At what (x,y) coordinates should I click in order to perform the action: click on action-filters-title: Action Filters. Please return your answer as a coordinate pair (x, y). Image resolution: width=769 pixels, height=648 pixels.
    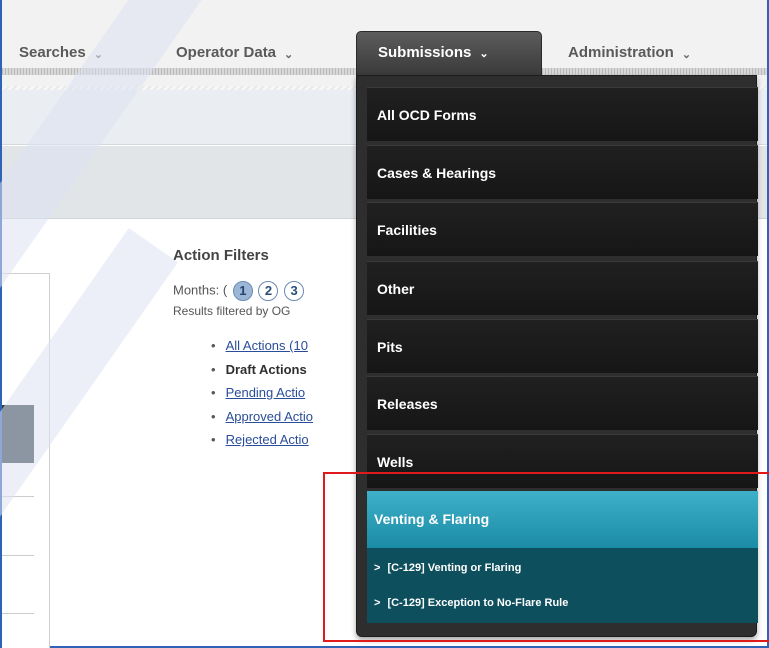
    Looking at the image, I should click on (221, 255).